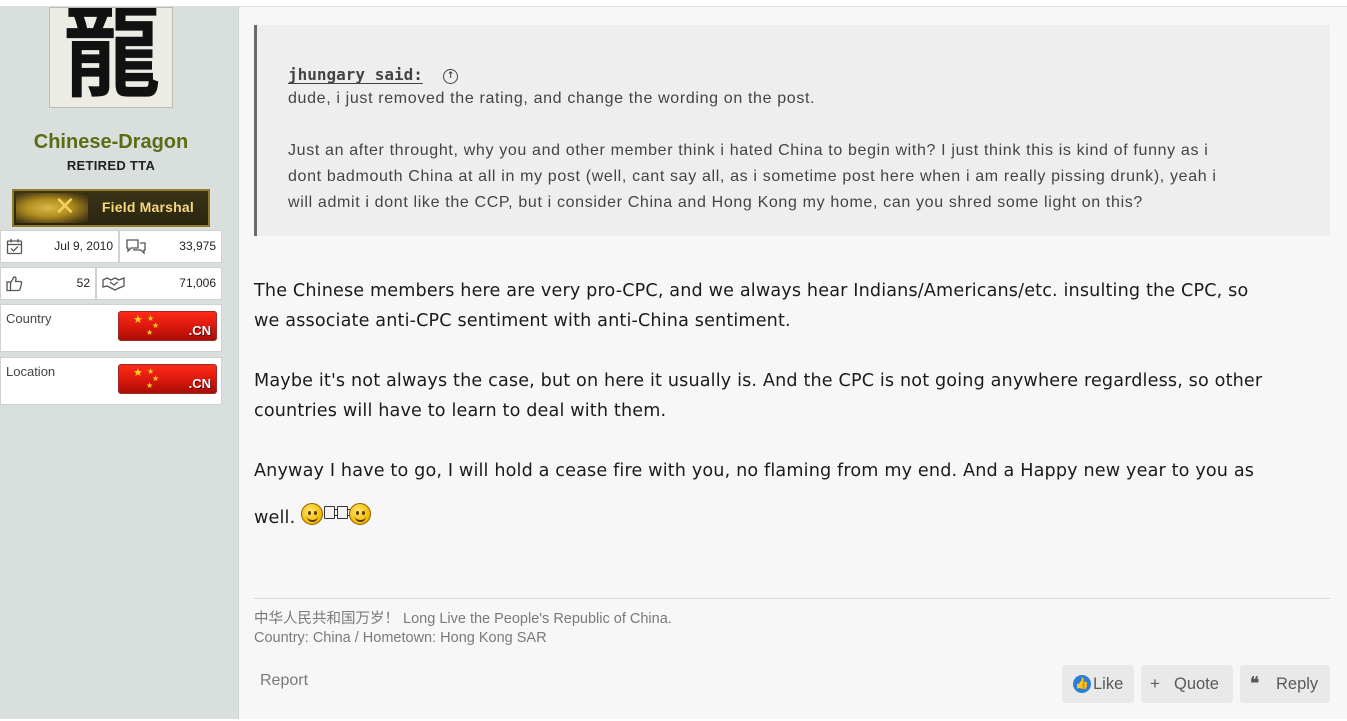  I want to click on reactions-stat: 52, so click(48, 283).